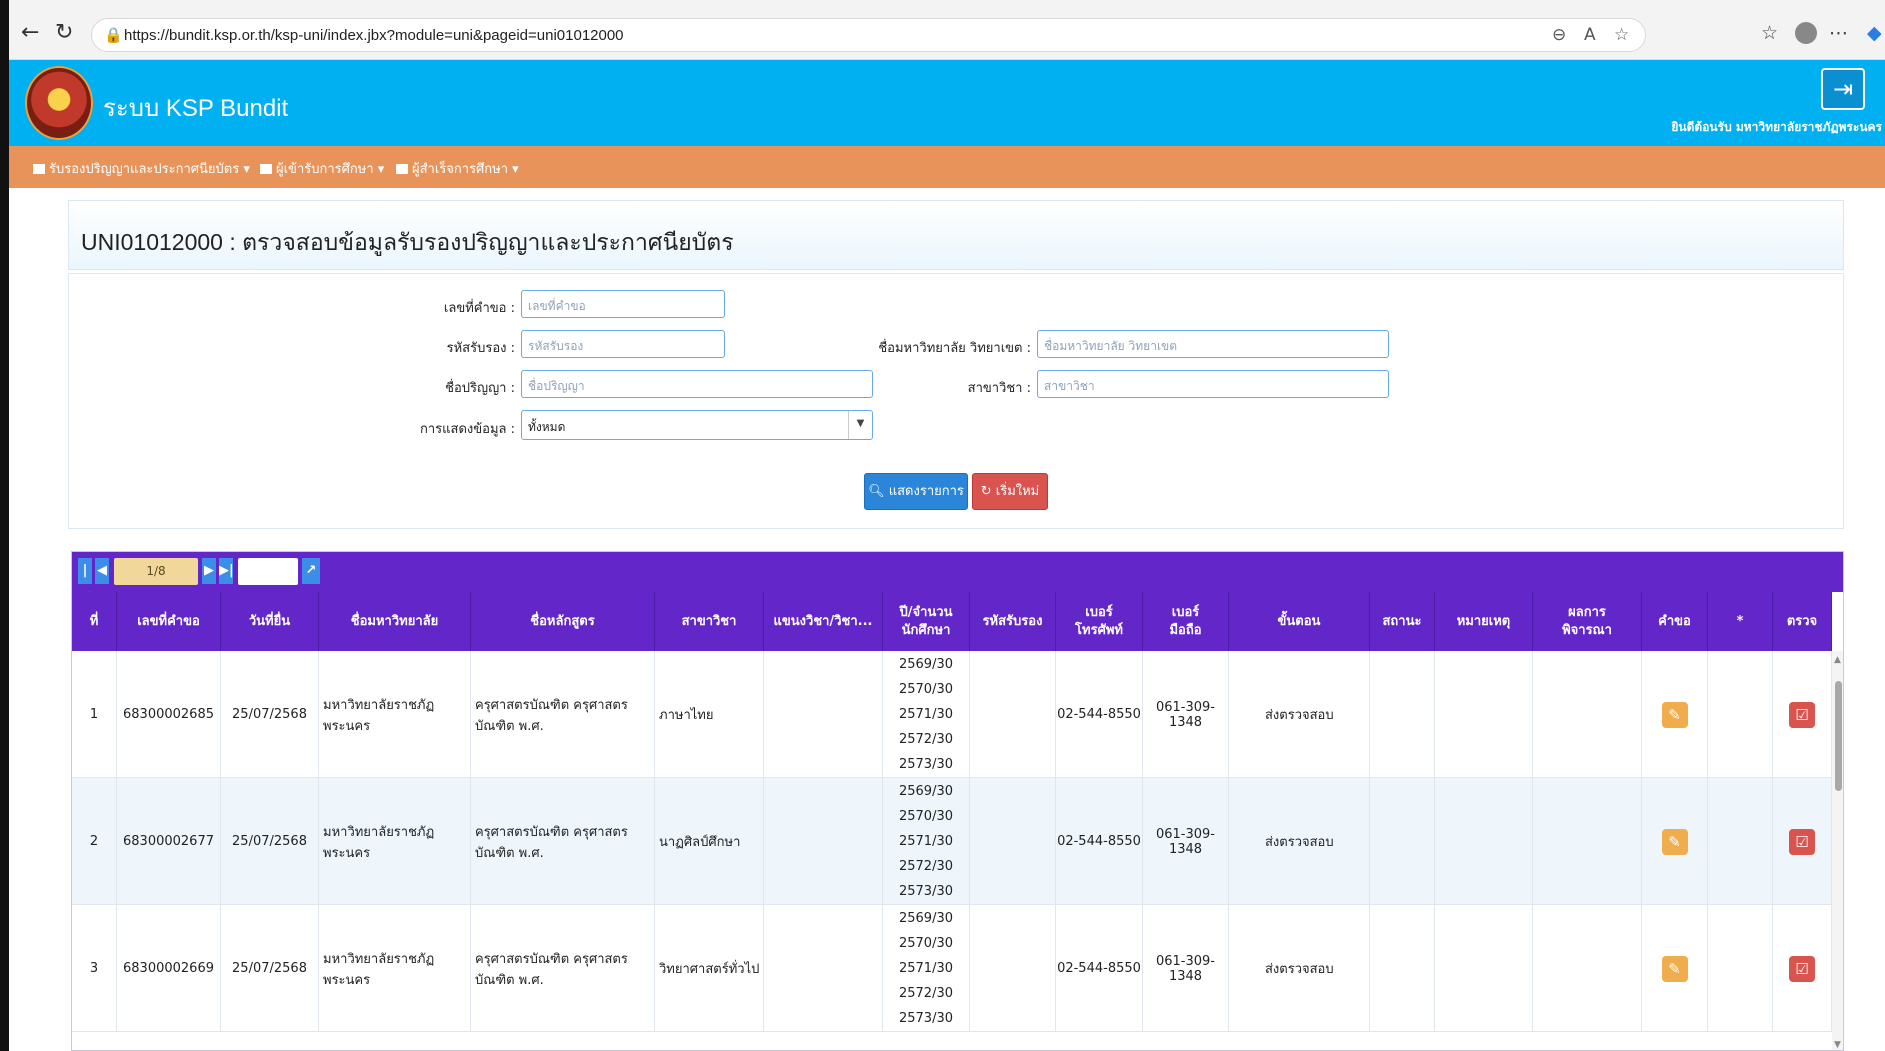  Describe the element at coordinates (169, 621) in the screenshot. I see `col-request-no: เลขที่คำขอ` at that location.